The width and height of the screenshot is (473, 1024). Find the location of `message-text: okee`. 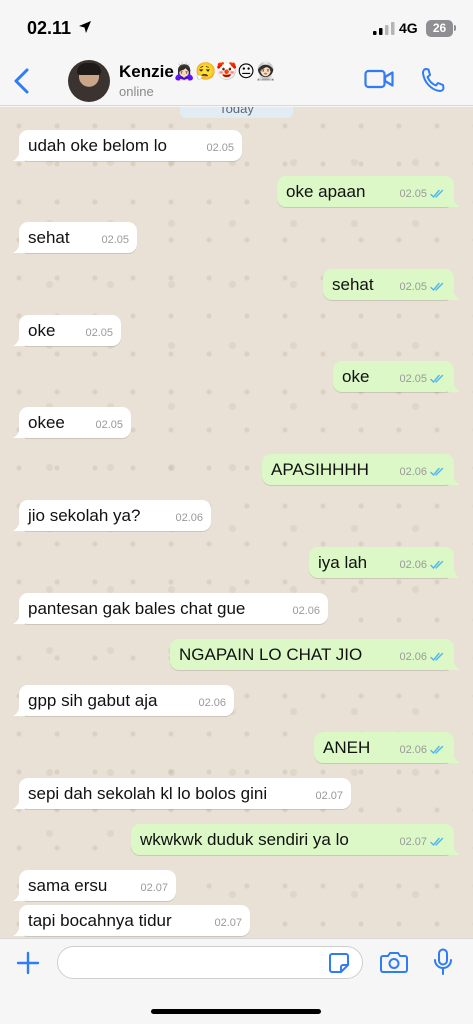

message-text: okee is located at coordinates (46, 422).